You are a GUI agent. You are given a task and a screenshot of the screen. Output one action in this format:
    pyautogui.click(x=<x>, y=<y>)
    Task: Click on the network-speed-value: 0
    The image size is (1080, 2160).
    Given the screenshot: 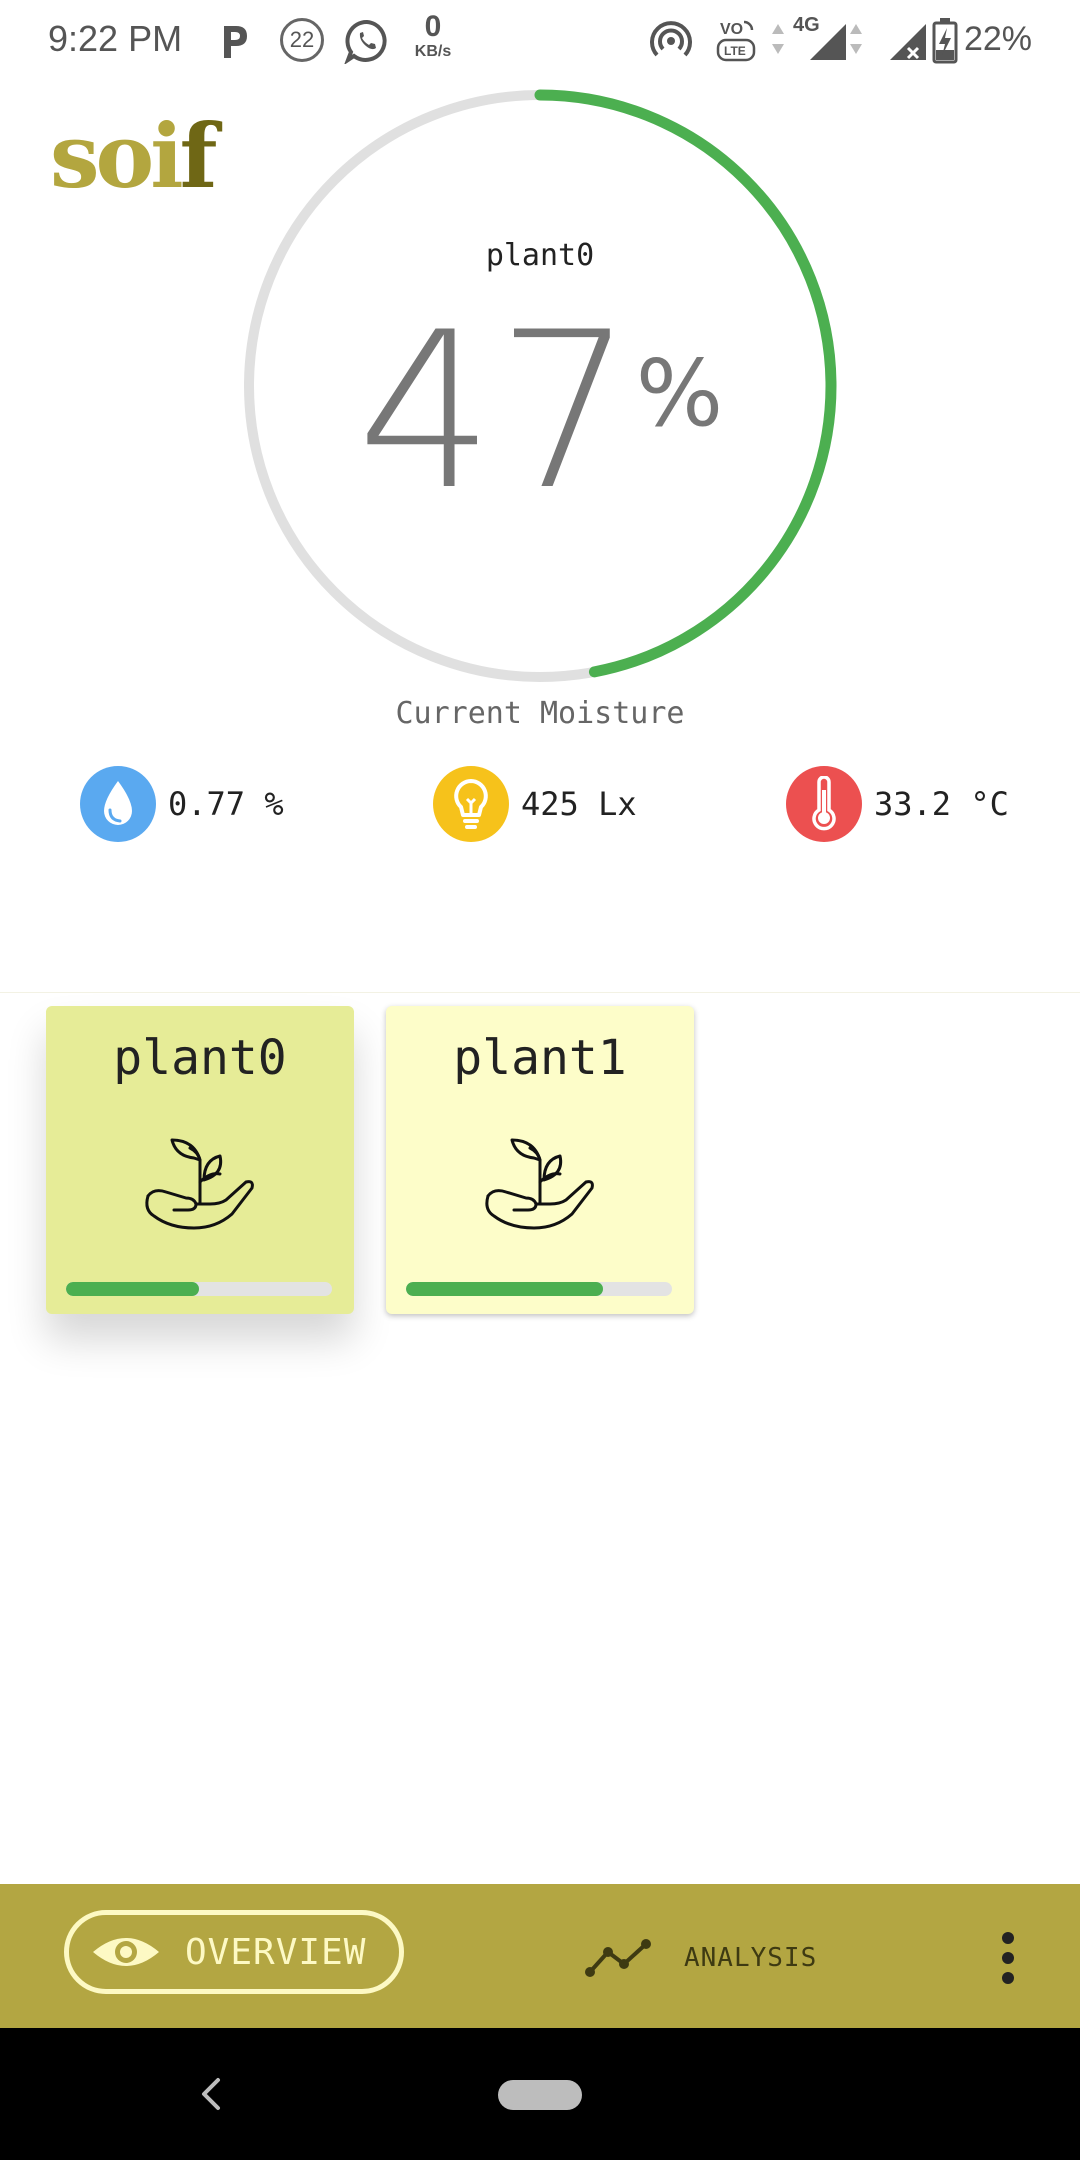 What is the action you would take?
    pyautogui.click(x=433, y=26)
    